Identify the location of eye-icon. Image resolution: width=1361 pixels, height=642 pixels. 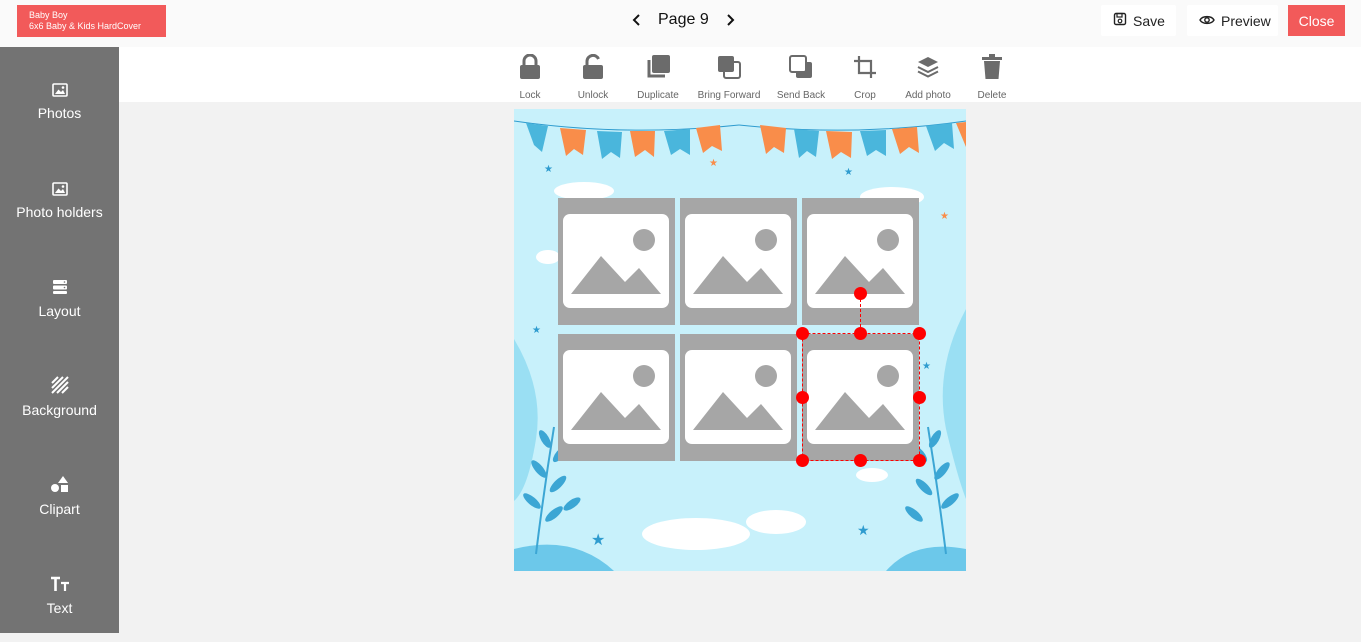
(1207, 21).